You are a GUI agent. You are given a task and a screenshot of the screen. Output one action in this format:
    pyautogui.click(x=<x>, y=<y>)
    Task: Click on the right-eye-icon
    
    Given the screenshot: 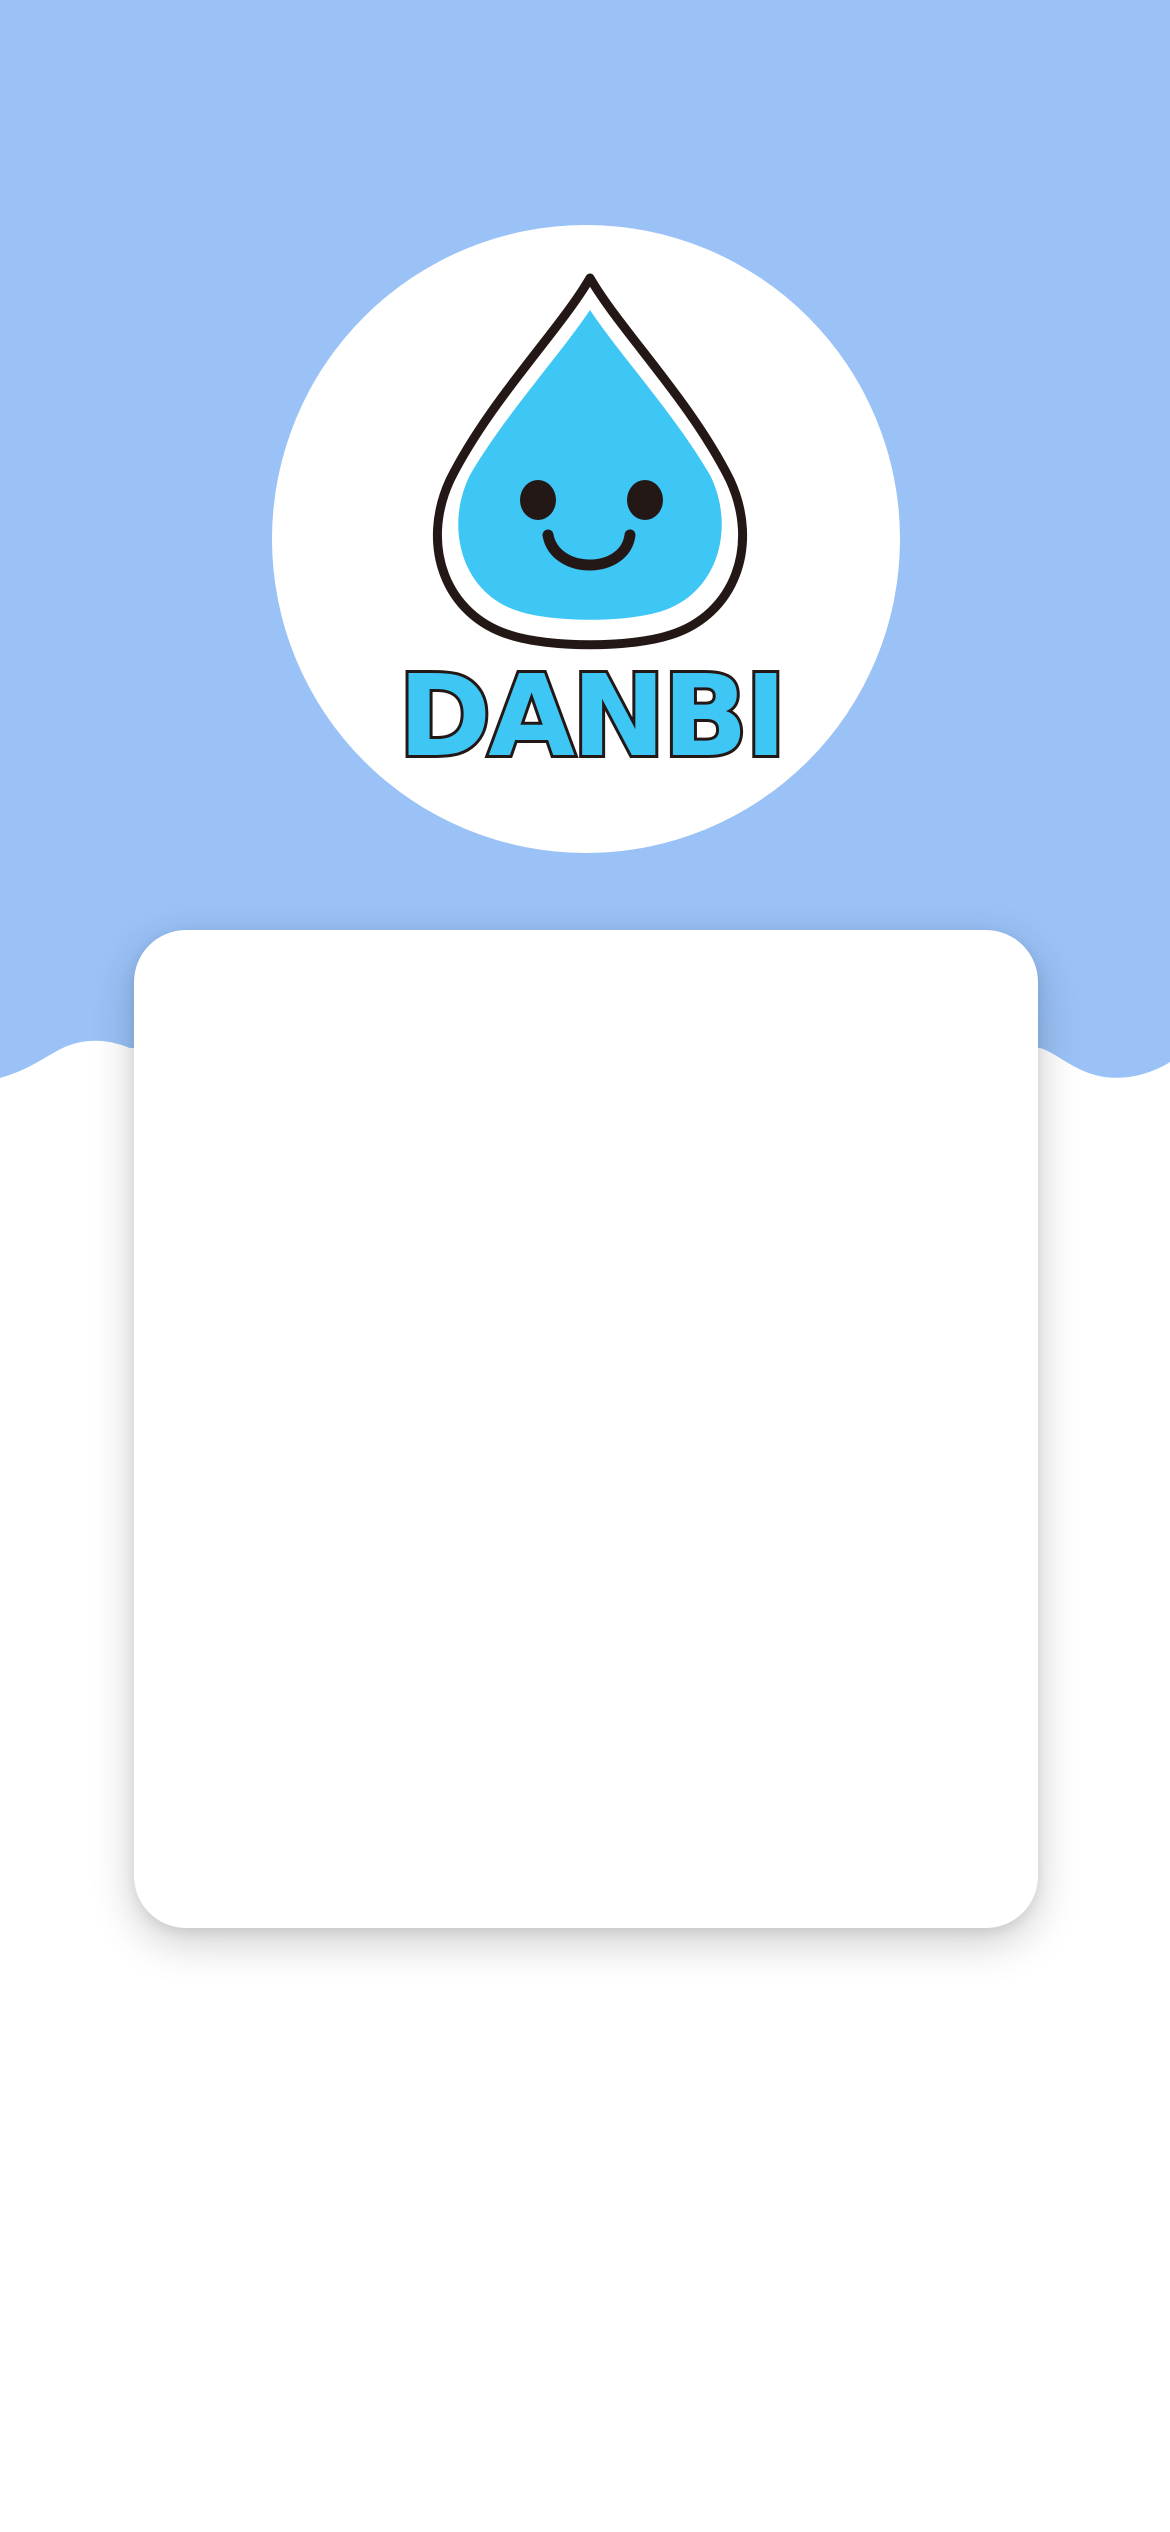 What is the action you would take?
    pyautogui.click(x=645, y=500)
    